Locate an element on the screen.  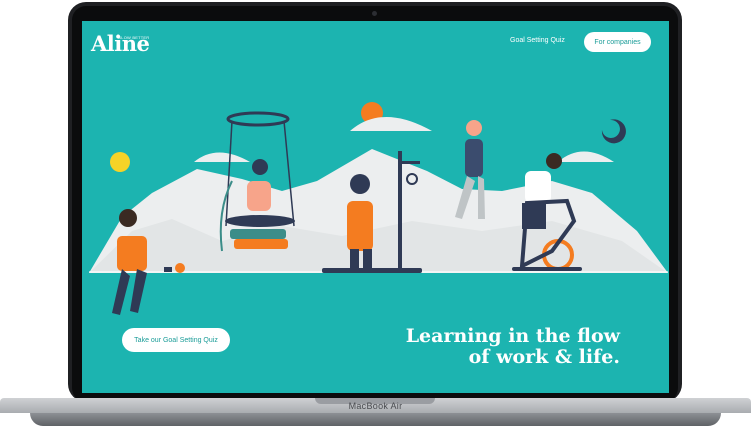
camera-icon is located at coordinates (374, 13).